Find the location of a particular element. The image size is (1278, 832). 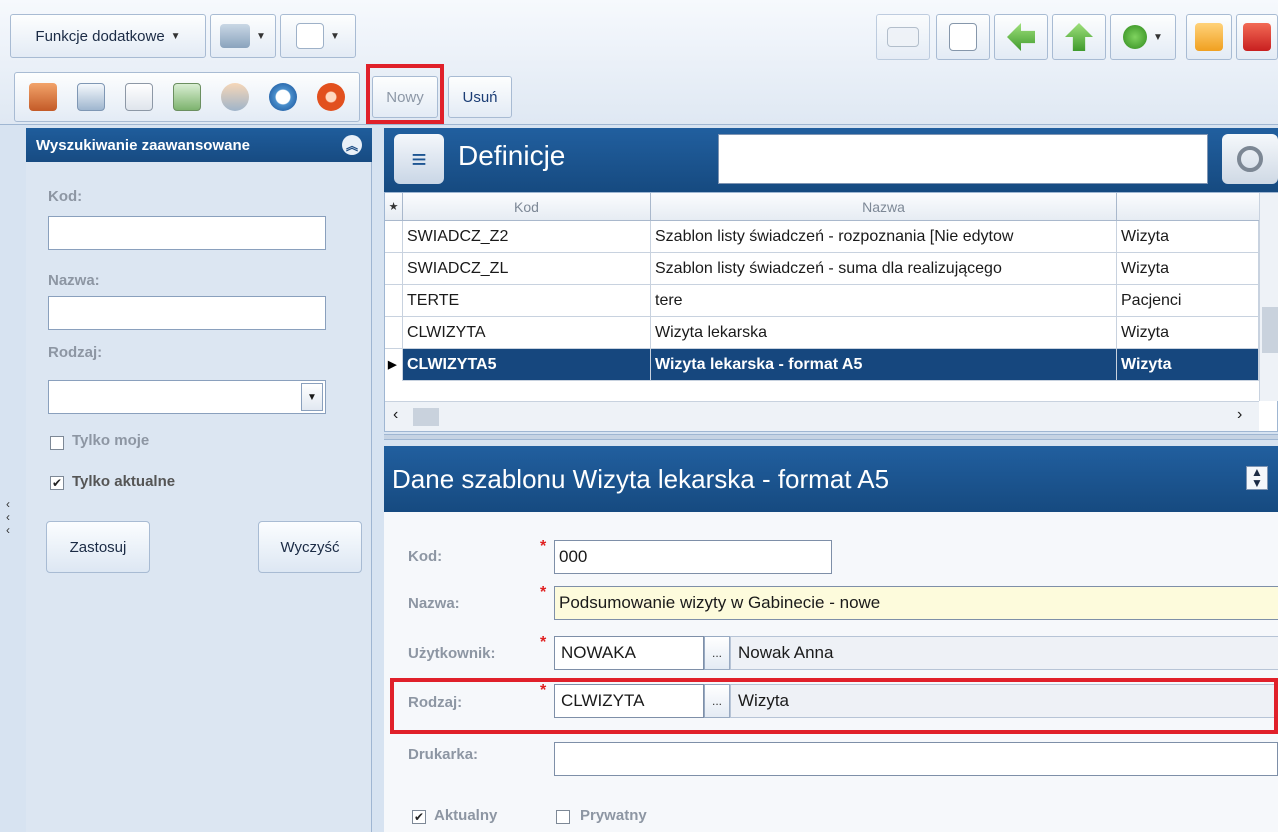

up-button is located at coordinates (1079, 37).